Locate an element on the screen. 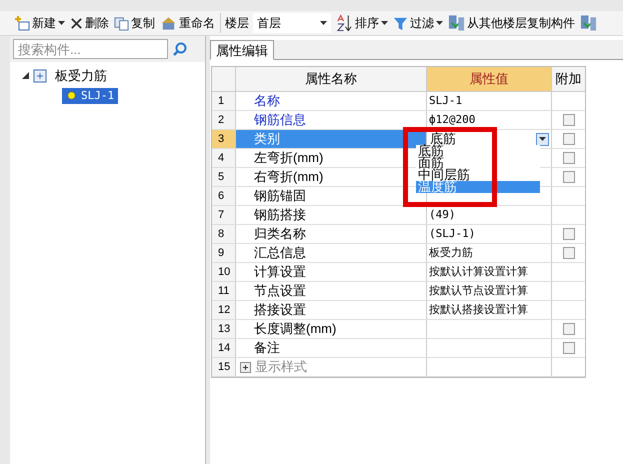  row-number: 4 is located at coordinates (224, 158).